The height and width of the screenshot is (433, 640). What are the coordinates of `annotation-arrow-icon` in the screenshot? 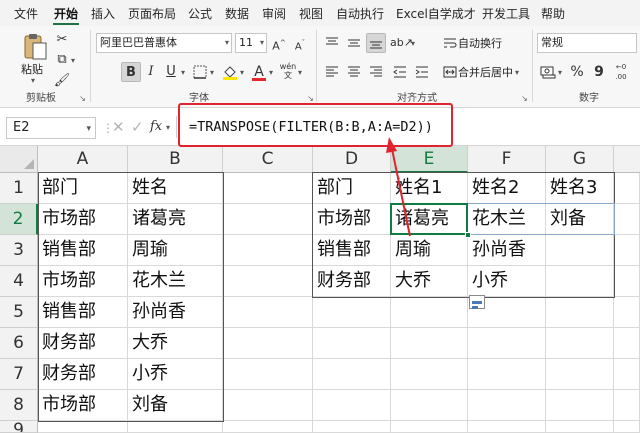 It's located at (398, 187).